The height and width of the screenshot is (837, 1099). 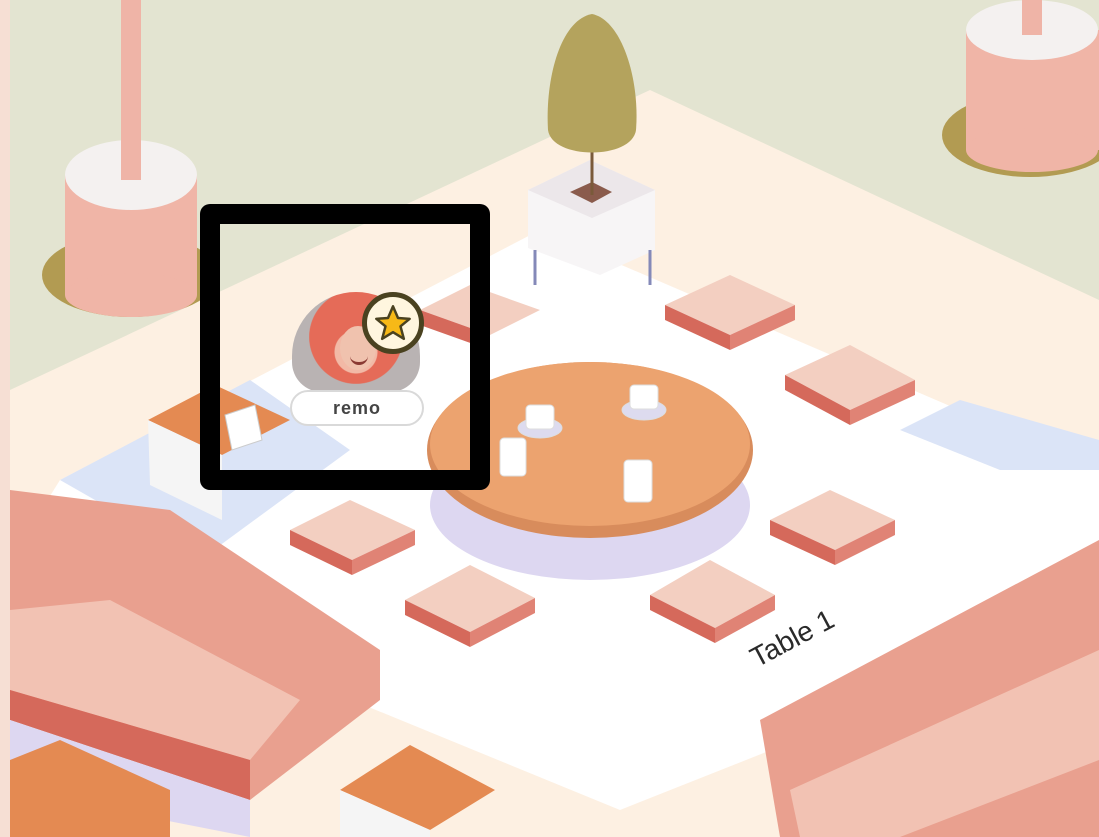 What do you see at coordinates (357, 360) in the screenshot?
I see `user-avatar: remo` at bounding box center [357, 360].